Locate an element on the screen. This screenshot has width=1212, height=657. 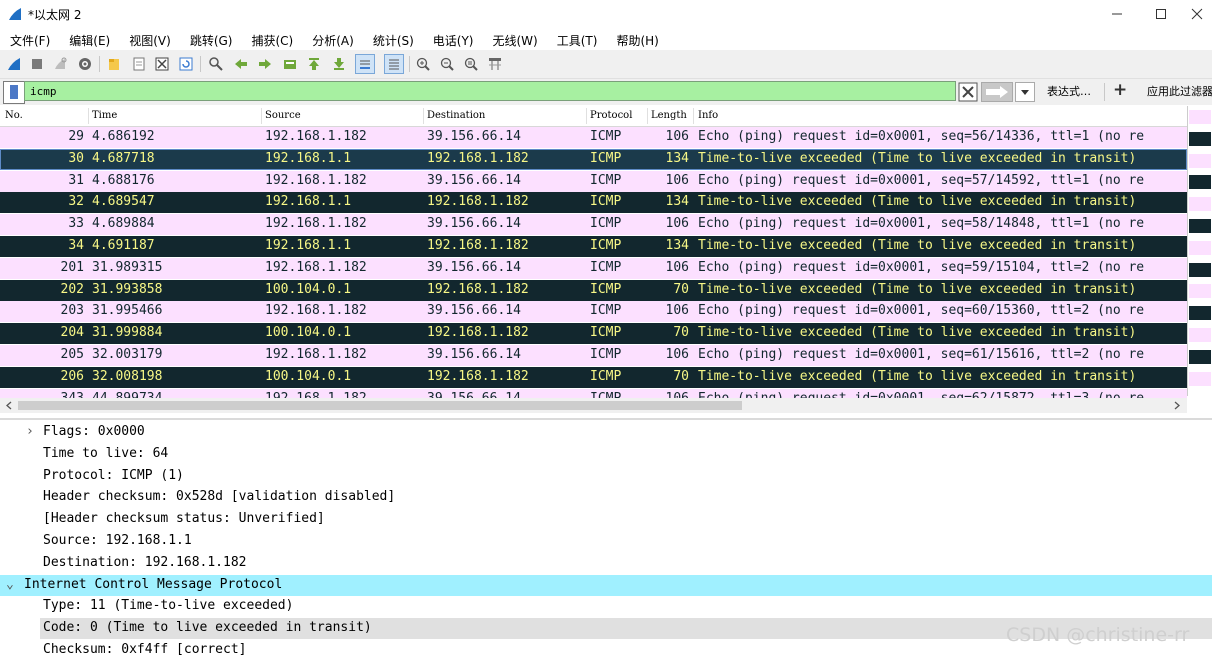
colorize-icon is located at coordinates (394, 64).